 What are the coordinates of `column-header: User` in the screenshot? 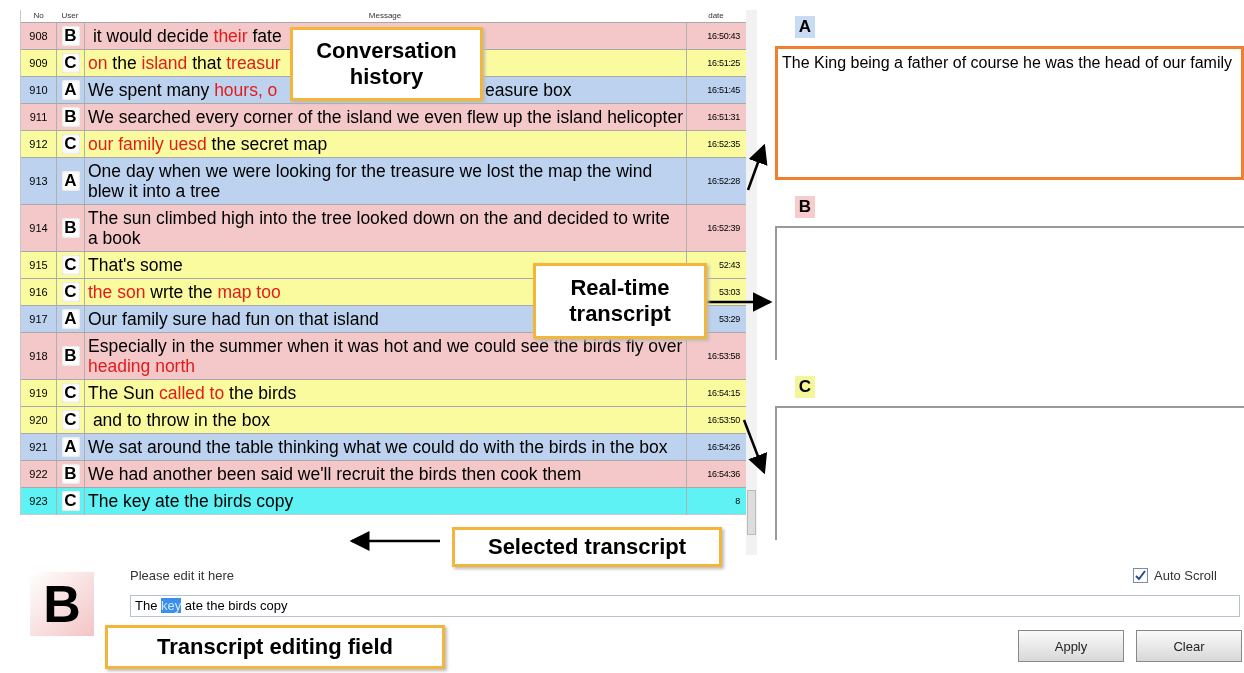 It's located at (70, 16).